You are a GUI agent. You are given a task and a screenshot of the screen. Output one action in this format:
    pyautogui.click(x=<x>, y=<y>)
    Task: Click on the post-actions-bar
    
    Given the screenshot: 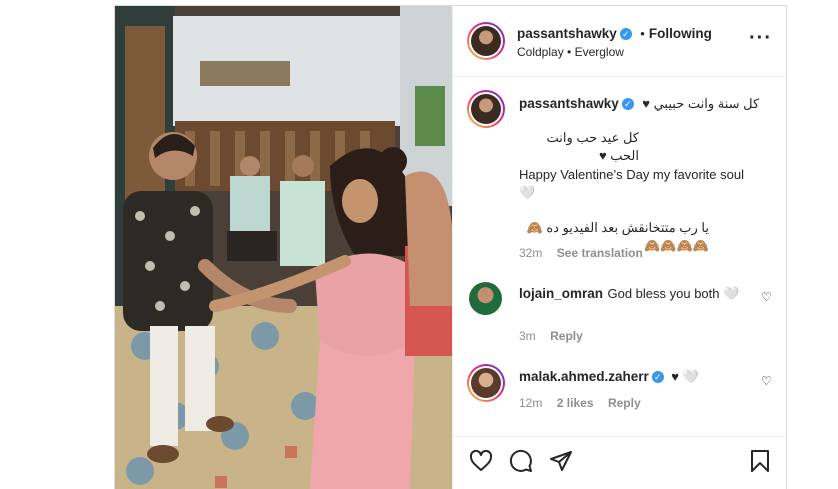 What is the action you would take?
    pyautogui.click(x=619, y=462)
    